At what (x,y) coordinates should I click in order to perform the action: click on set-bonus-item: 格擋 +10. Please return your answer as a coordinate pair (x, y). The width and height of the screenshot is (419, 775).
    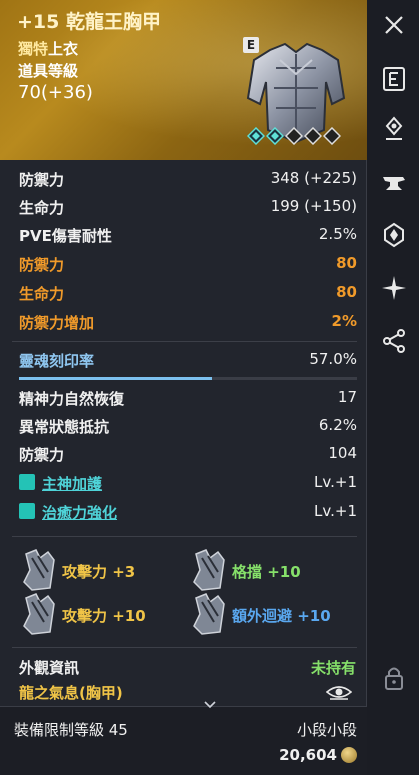
    Looking at the image, I should click on (273, 572).